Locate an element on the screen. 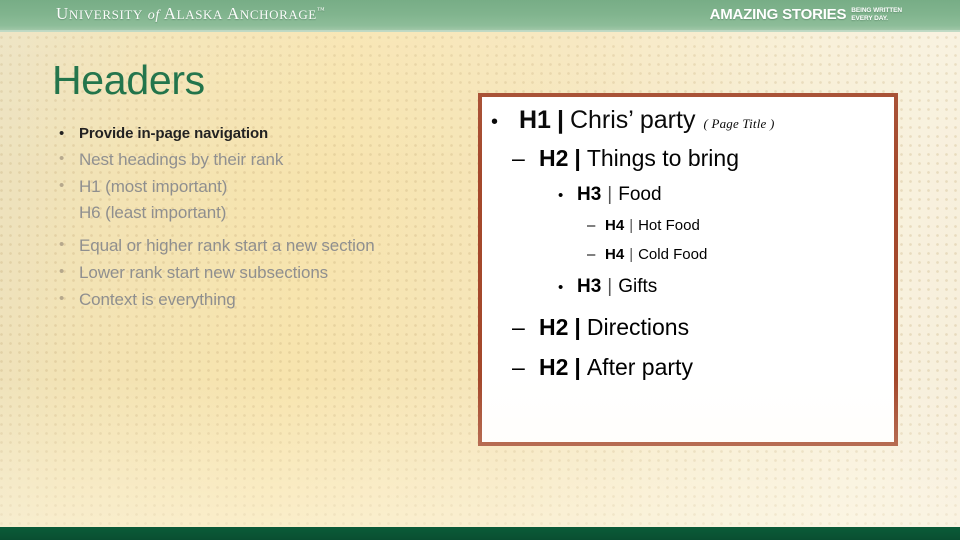 The image size is (960, 540). list-item-label: H1 (most important) H6 (least important) is located at coordinates (267, 200).